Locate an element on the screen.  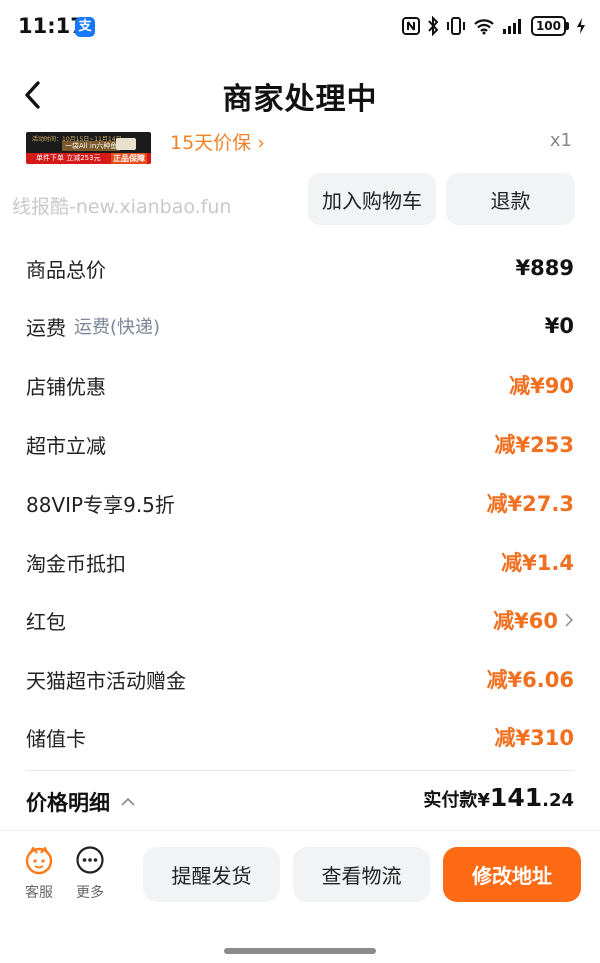
product-image-badge: 正品保障 is located at coordinates (129, 158).